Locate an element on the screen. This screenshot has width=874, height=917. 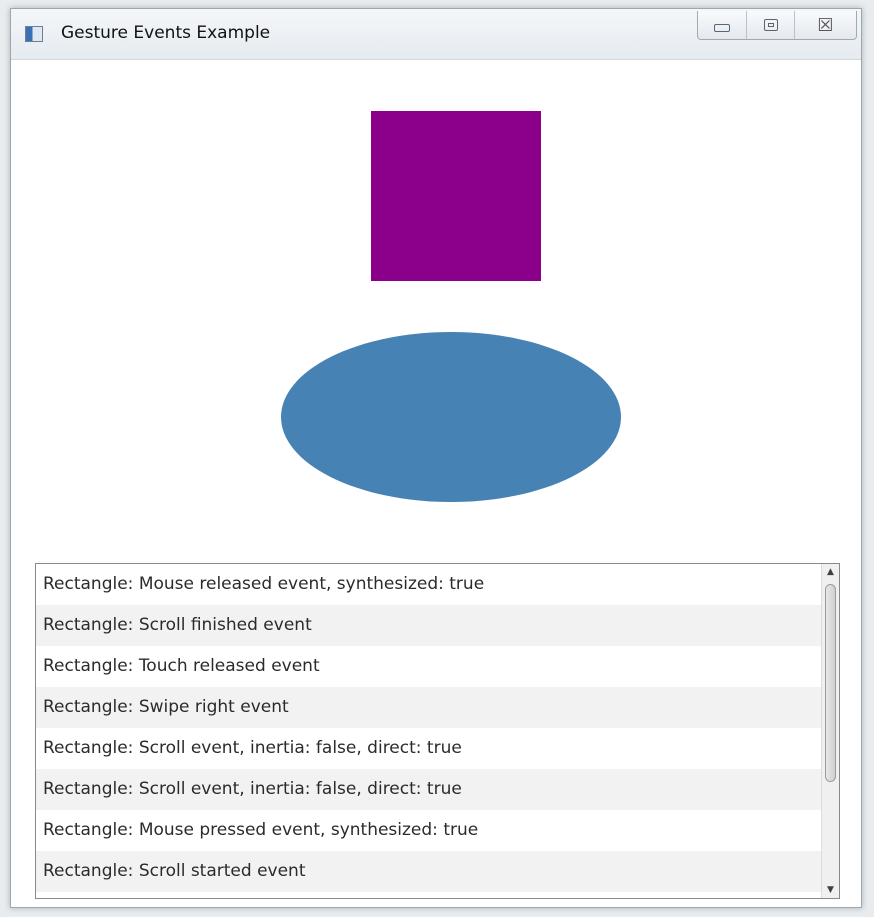
window-title: Gesture Events Example is located at coordinates (166, 33).